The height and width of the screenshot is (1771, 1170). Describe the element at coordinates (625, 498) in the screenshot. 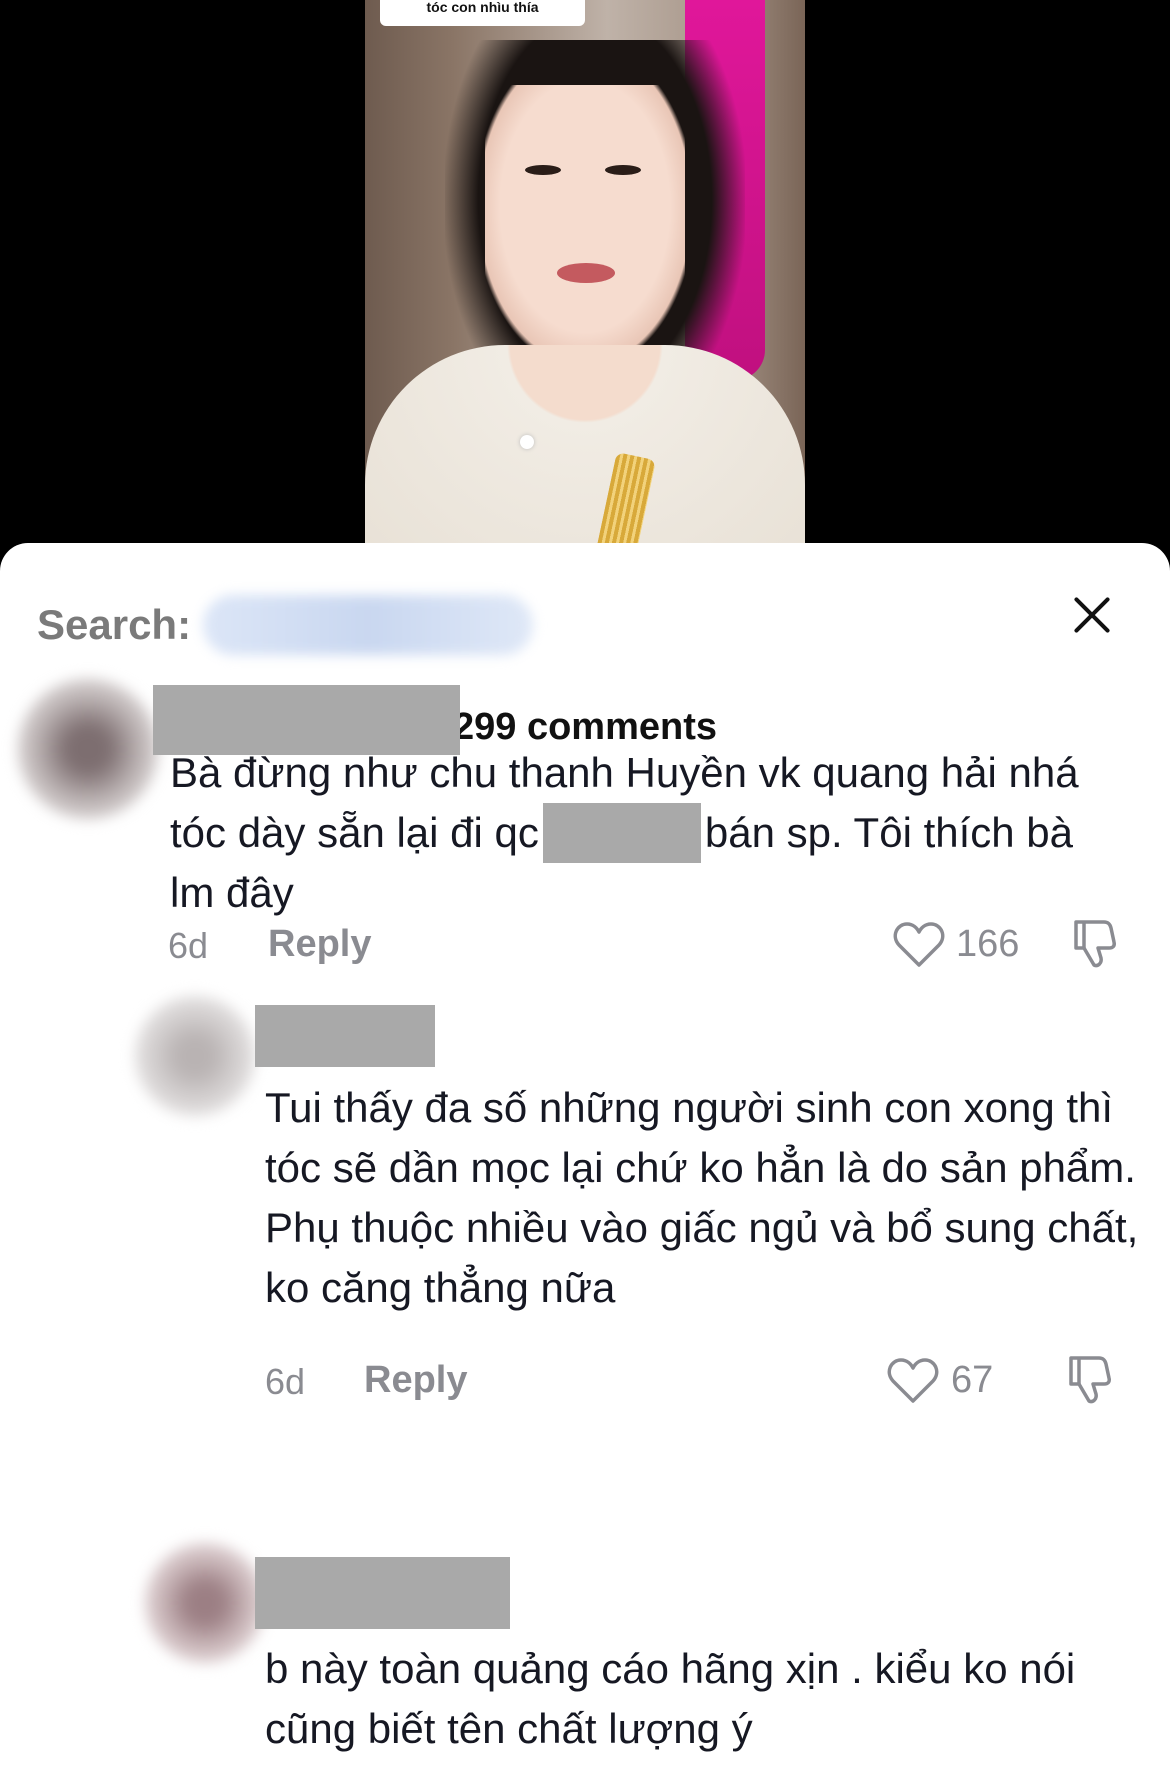

I see `golden-comb` at that location.